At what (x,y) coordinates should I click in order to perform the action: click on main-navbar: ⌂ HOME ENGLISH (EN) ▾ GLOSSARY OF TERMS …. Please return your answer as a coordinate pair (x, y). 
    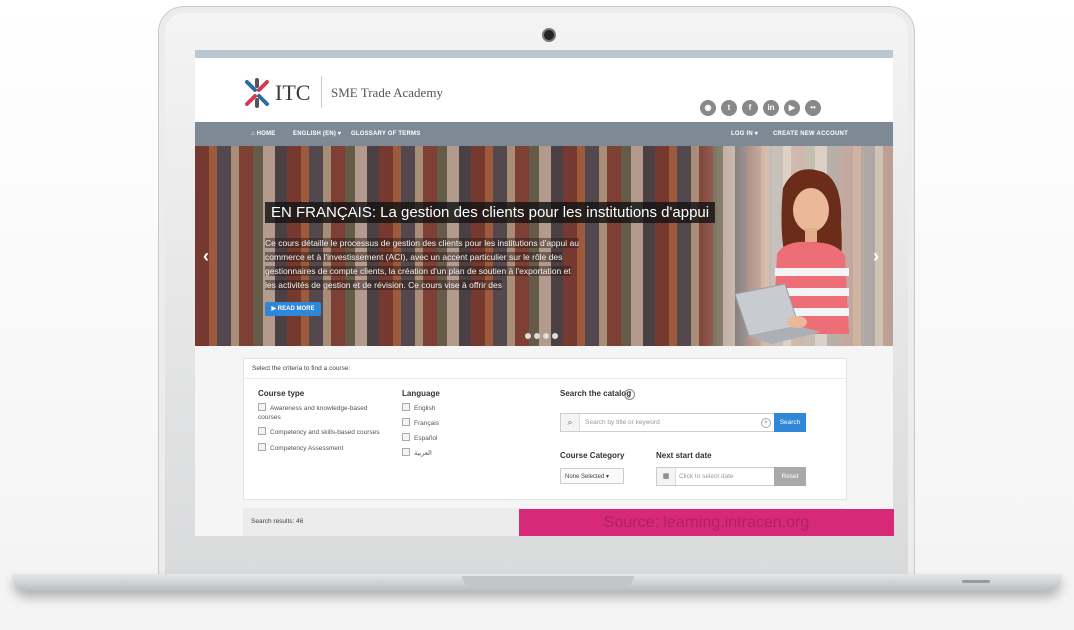
    Looking at the image, I should click on (544, 134).